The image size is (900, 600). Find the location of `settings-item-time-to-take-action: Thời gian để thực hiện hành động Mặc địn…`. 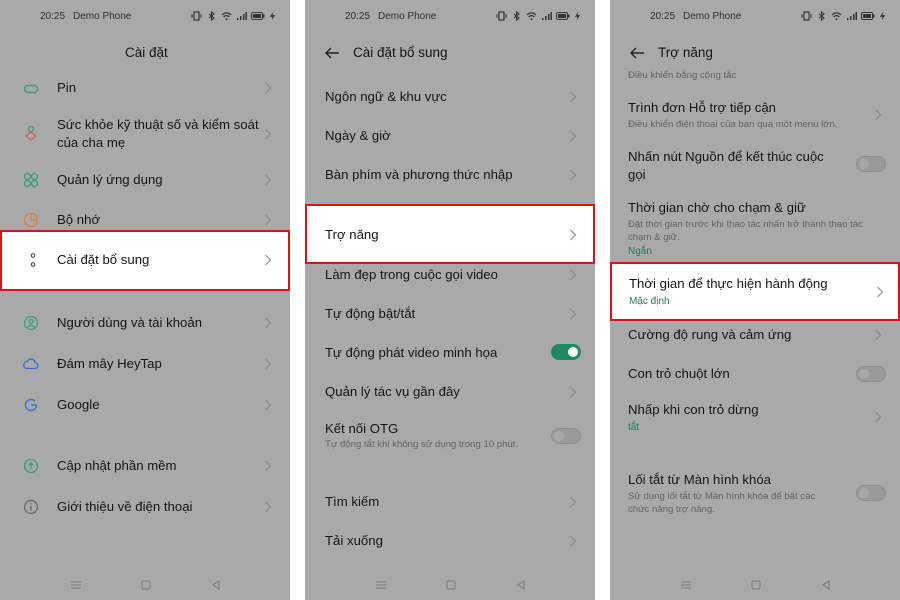

settings-item-time-to-take-action: Thời gian để thực hiện hành động Mặc địn… is located at coordinates (755, 291).